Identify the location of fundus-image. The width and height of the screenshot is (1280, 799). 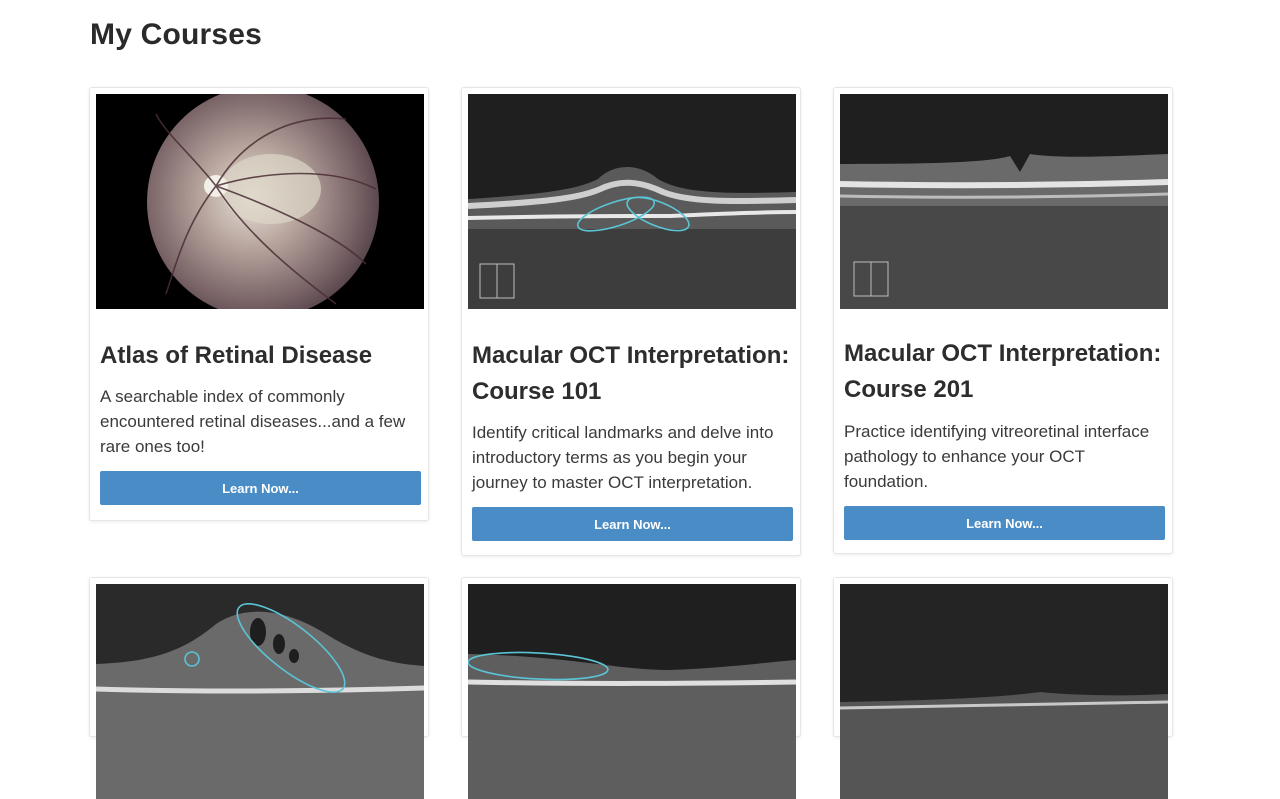
(260, 201).